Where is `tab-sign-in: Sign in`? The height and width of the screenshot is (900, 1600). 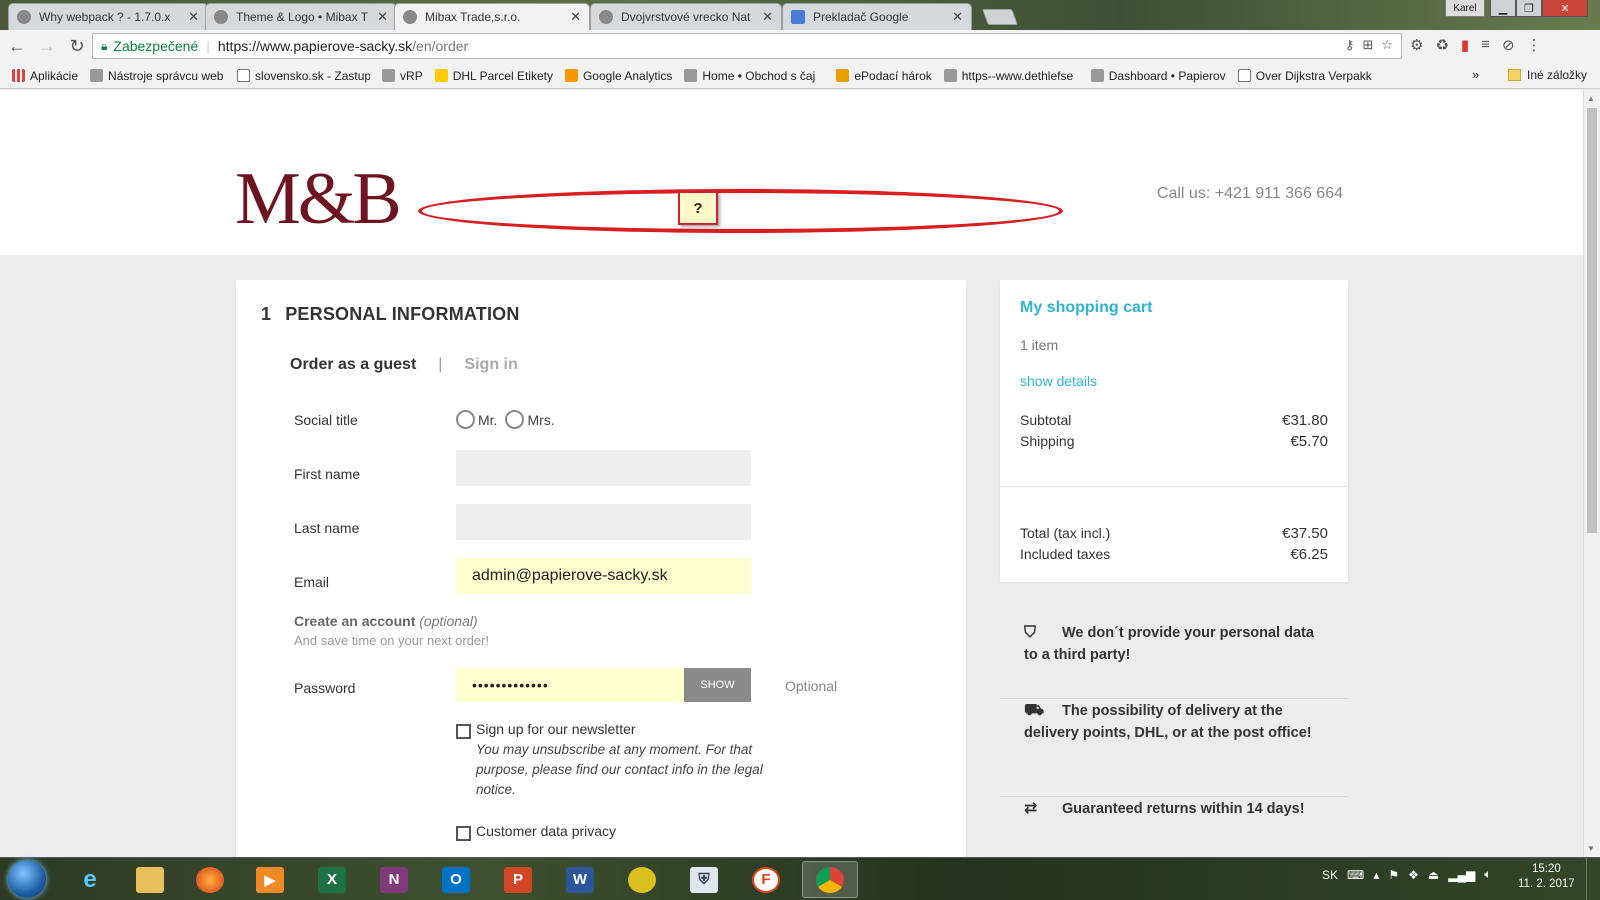 tab-sign-in: Sign in is located at coordinates (490, 365).